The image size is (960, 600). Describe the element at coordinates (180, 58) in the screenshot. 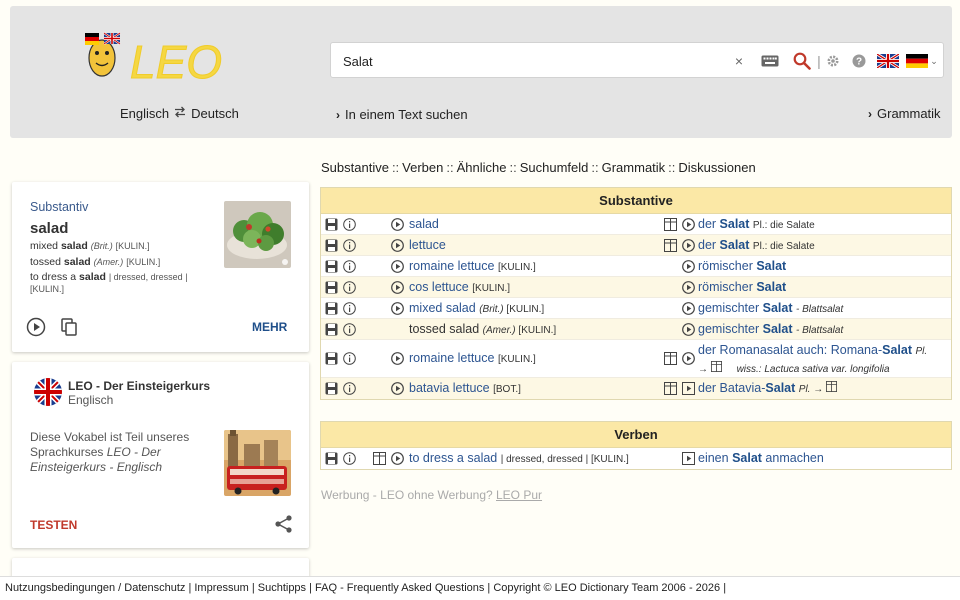

I see `leo-logo: LEO` at that location.